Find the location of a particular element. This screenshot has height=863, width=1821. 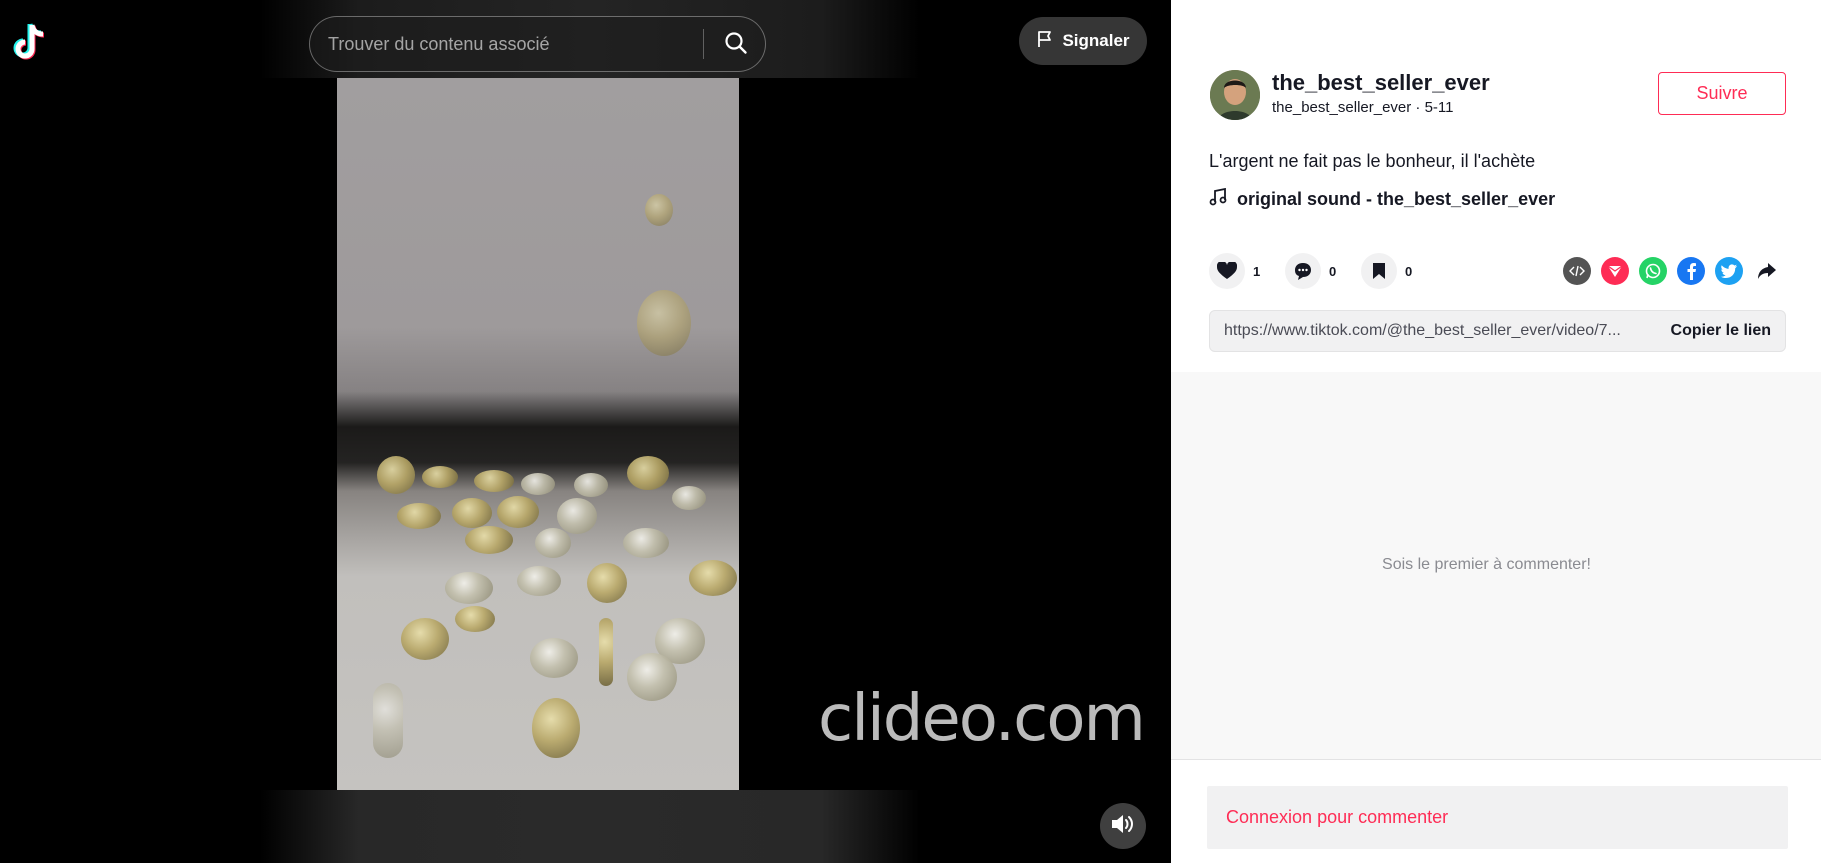

report-button: Signaler is located at coordinates (1083, 41).